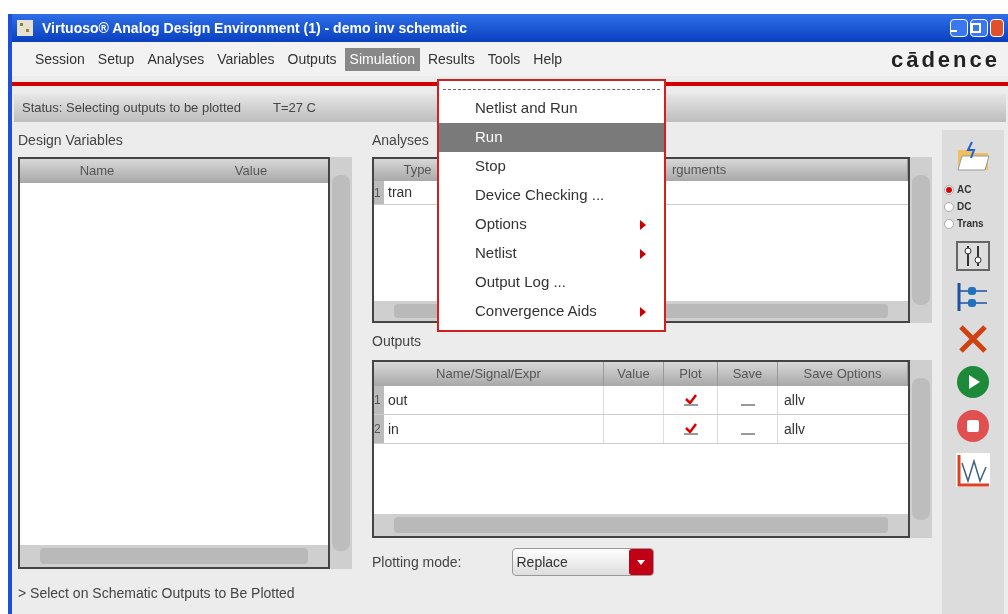 The width and height of the screenshot is (1008, 614). What do you see at coordinates (959, 28) in the screenshot?
I see `minimize-button` at bounding box center [959, 28].